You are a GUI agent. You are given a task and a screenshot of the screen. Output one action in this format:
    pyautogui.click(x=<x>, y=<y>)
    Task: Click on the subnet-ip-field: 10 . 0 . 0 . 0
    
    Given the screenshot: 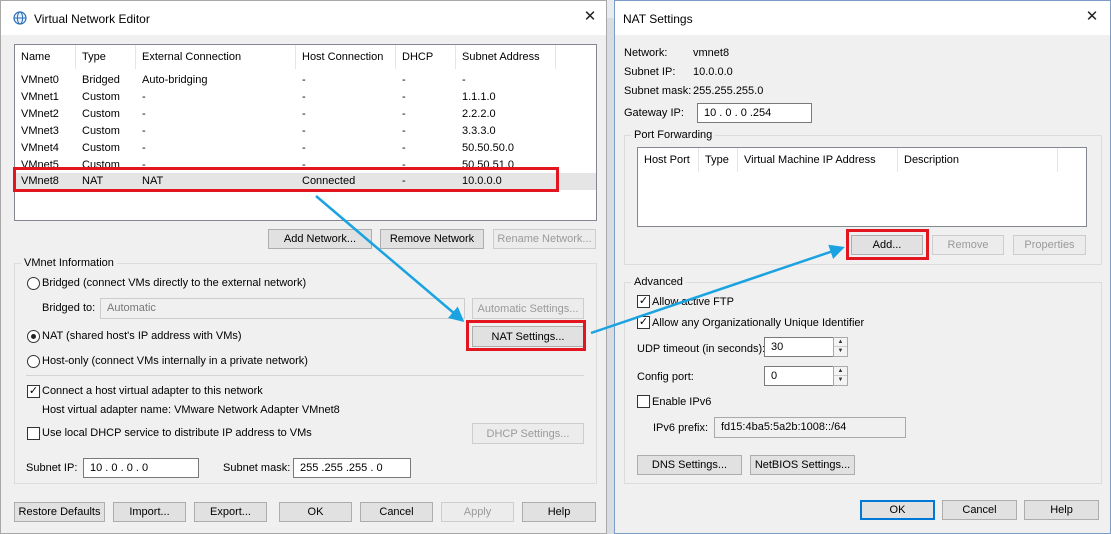 What is the action you would take?
    pyautogui.click(x=141, y=468)
    